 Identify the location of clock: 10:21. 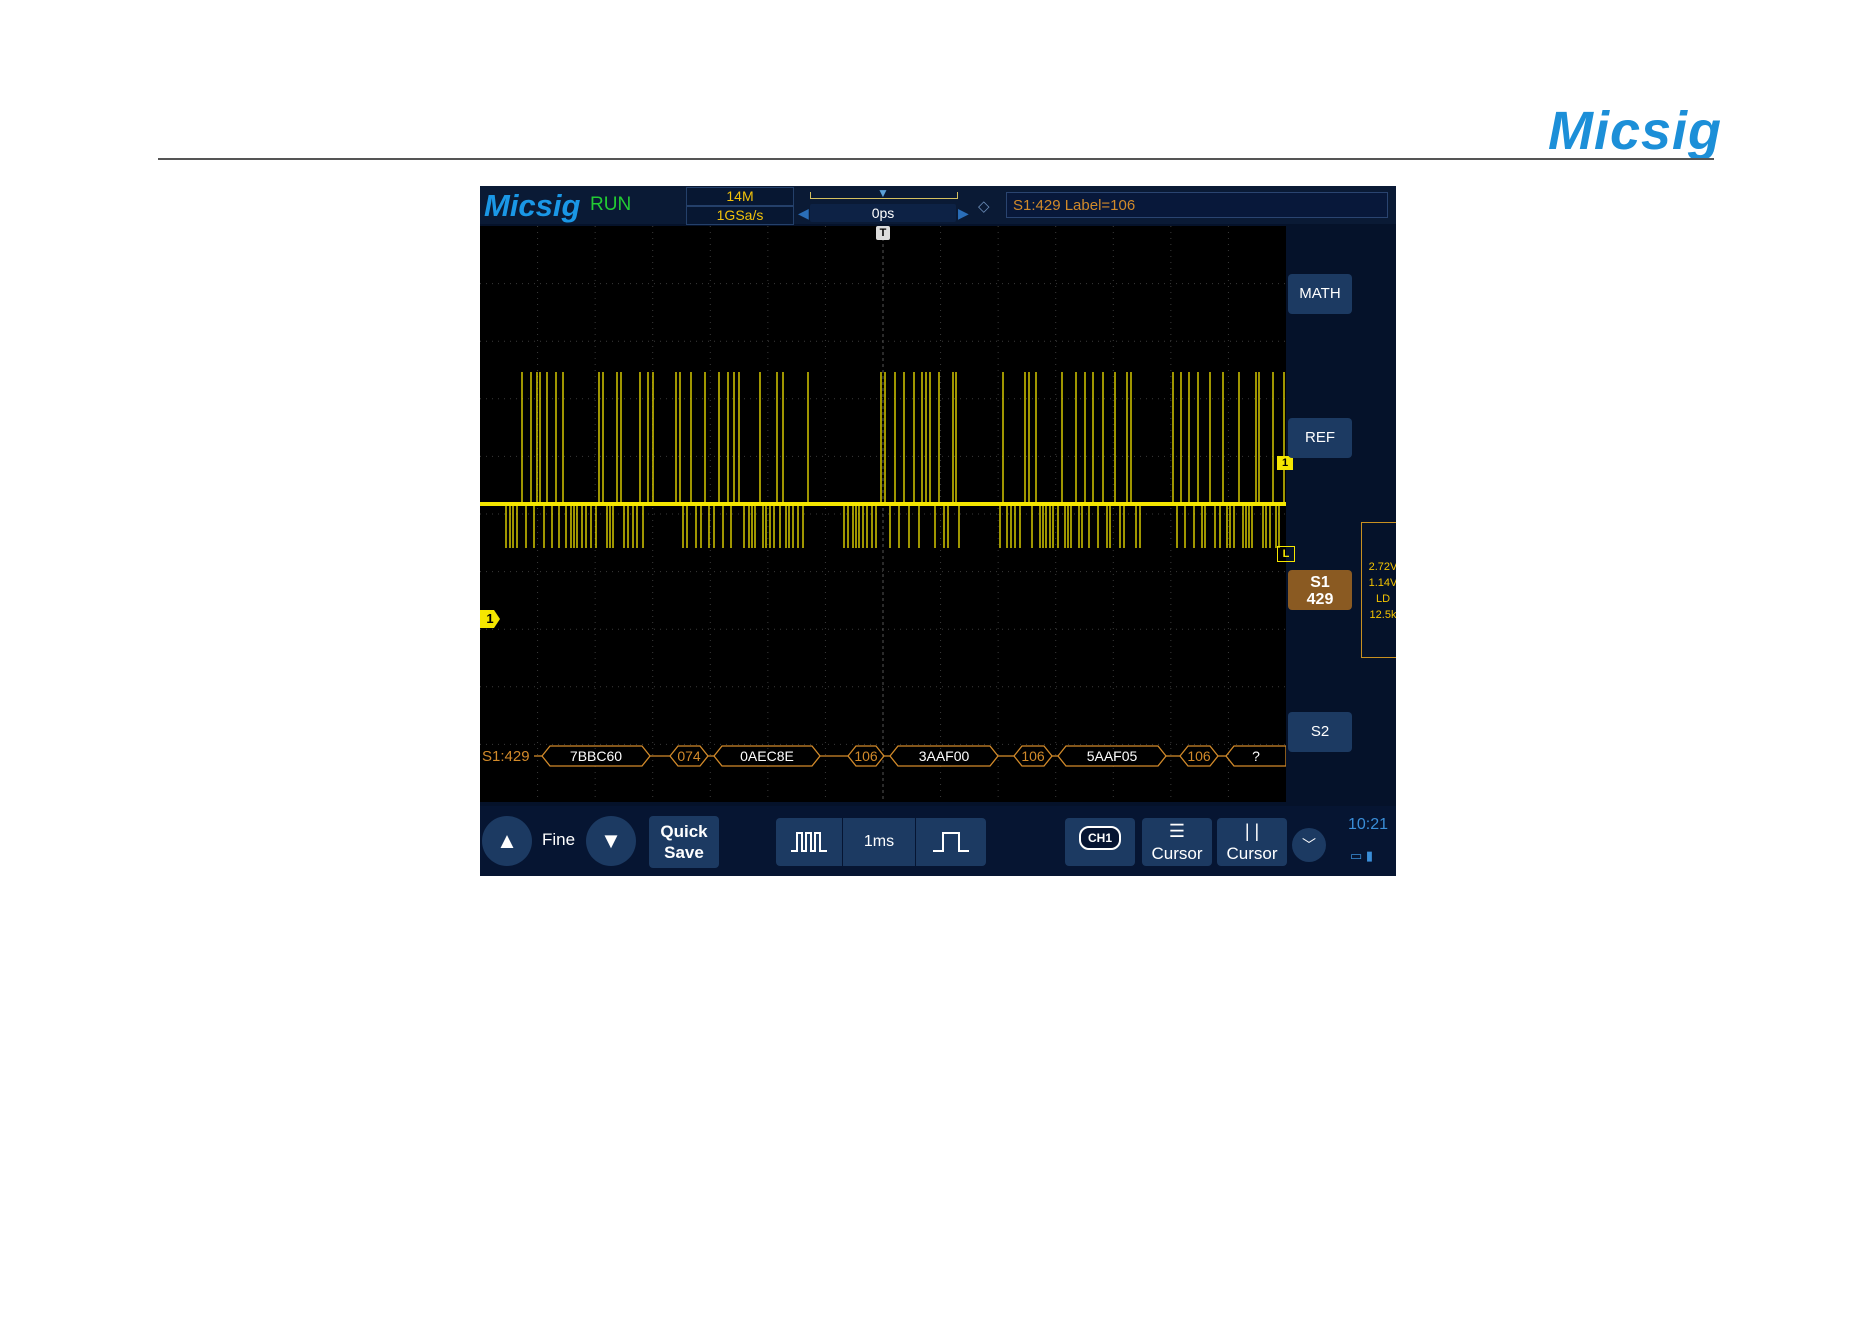
(1368, 824).